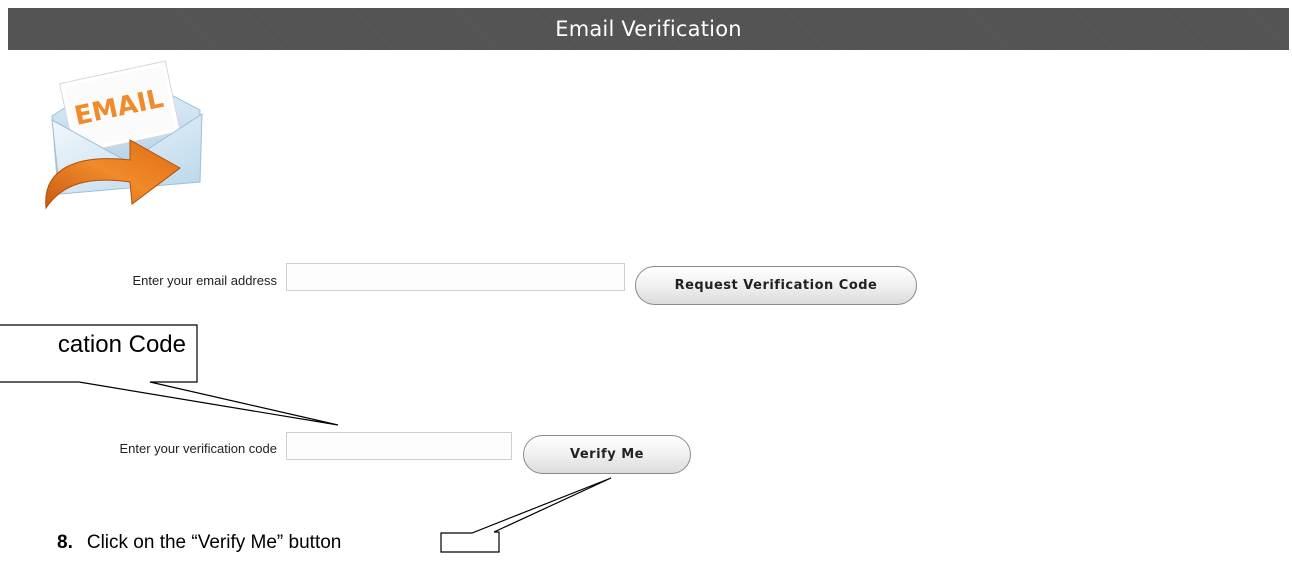  What do you see at coordinates (399, 446) in the screenshot?
I see `verification-code-input` at bounding box center [399, 446].